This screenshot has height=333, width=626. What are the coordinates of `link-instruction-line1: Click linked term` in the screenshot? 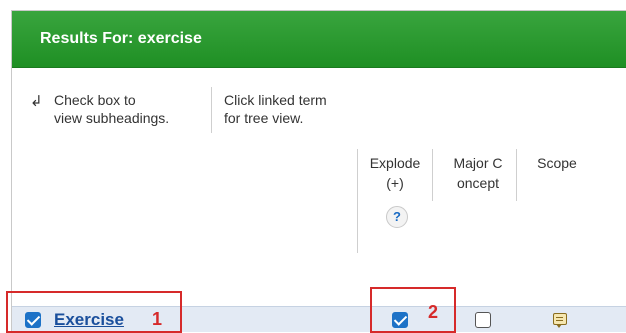 It's located at (275, 100).